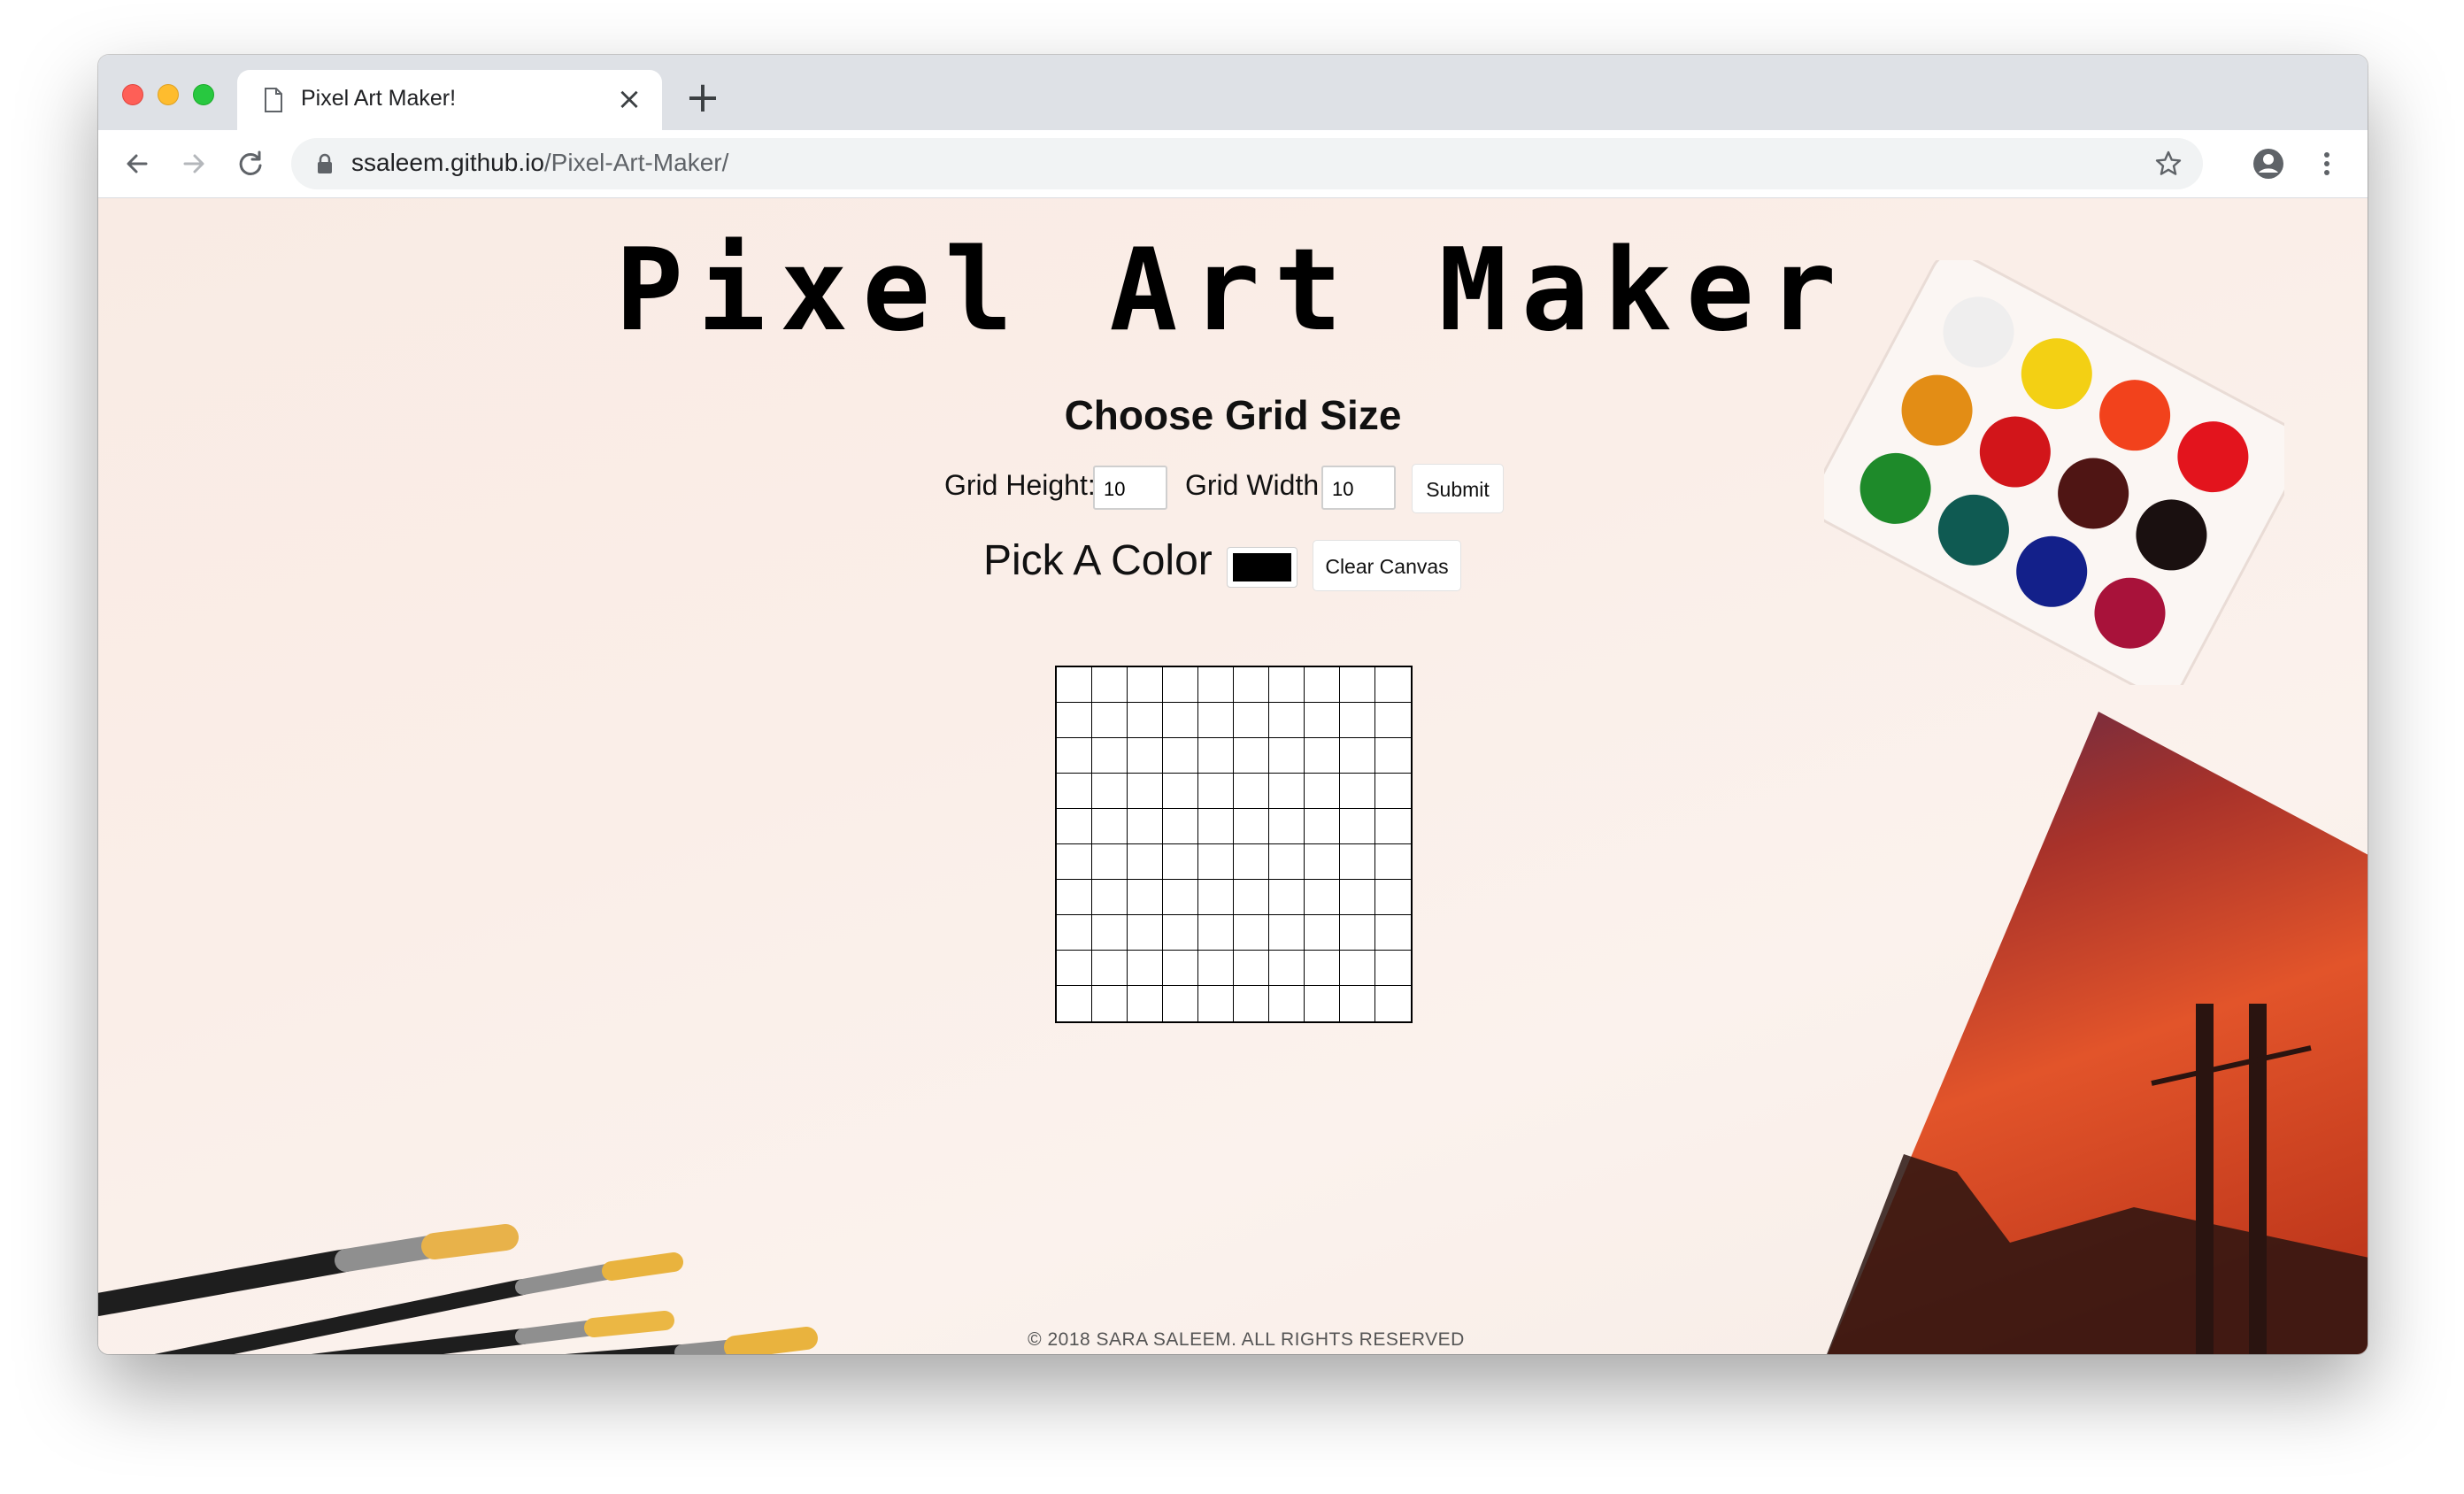 This screenshot has width=2464, height=1494. Describe the element at coordinates (194, 164) in the screenshot. I see `arrow-right-icon` at that location.